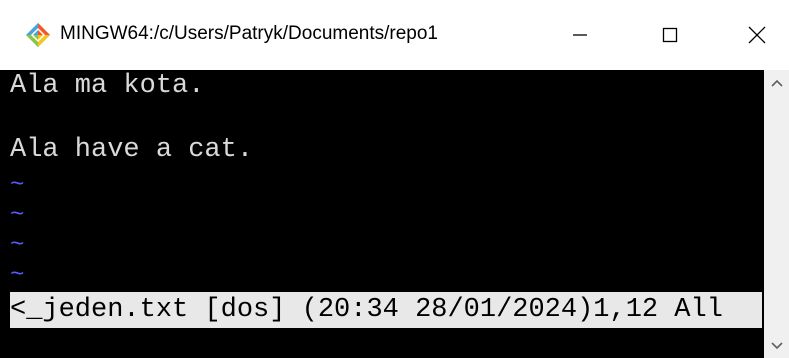 The width and height of the screenshot is (789, 358). Describe the element at coordinates (776, 214) in the screenshot. I see `vertical-scrollbar` at that location.